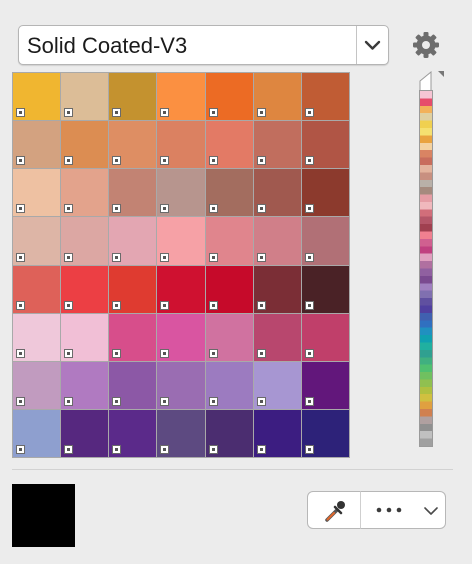  I want to click on eyedropper-button, so click(334, 510).